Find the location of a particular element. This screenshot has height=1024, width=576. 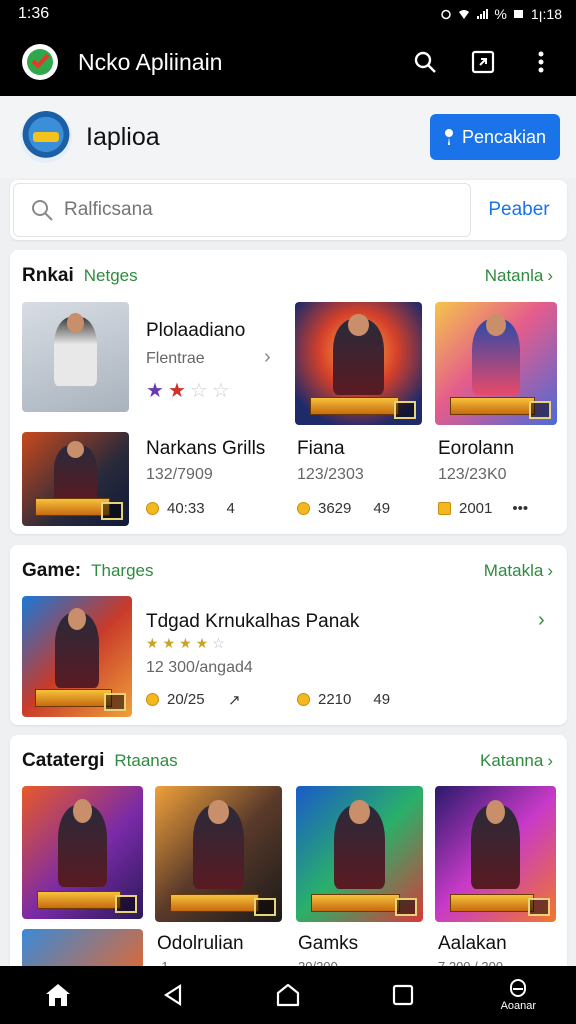

section-header: Rnkai Netges Natanla › is located at coordinates (287, 276).